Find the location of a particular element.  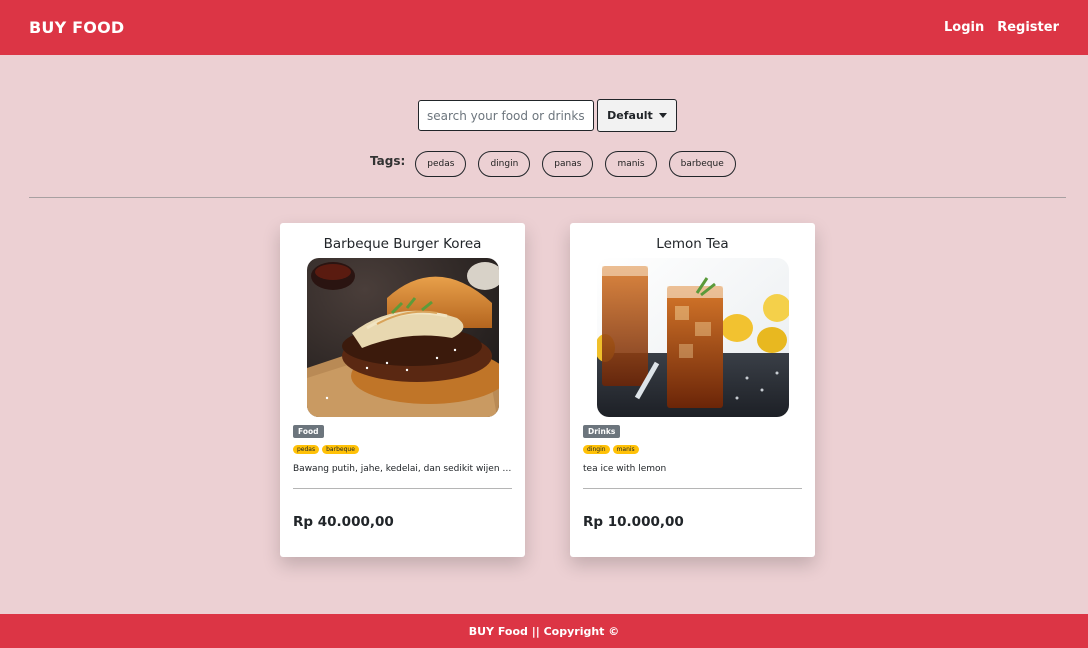

product-tags: pedas barbeque is located at coordinates (402, 449).